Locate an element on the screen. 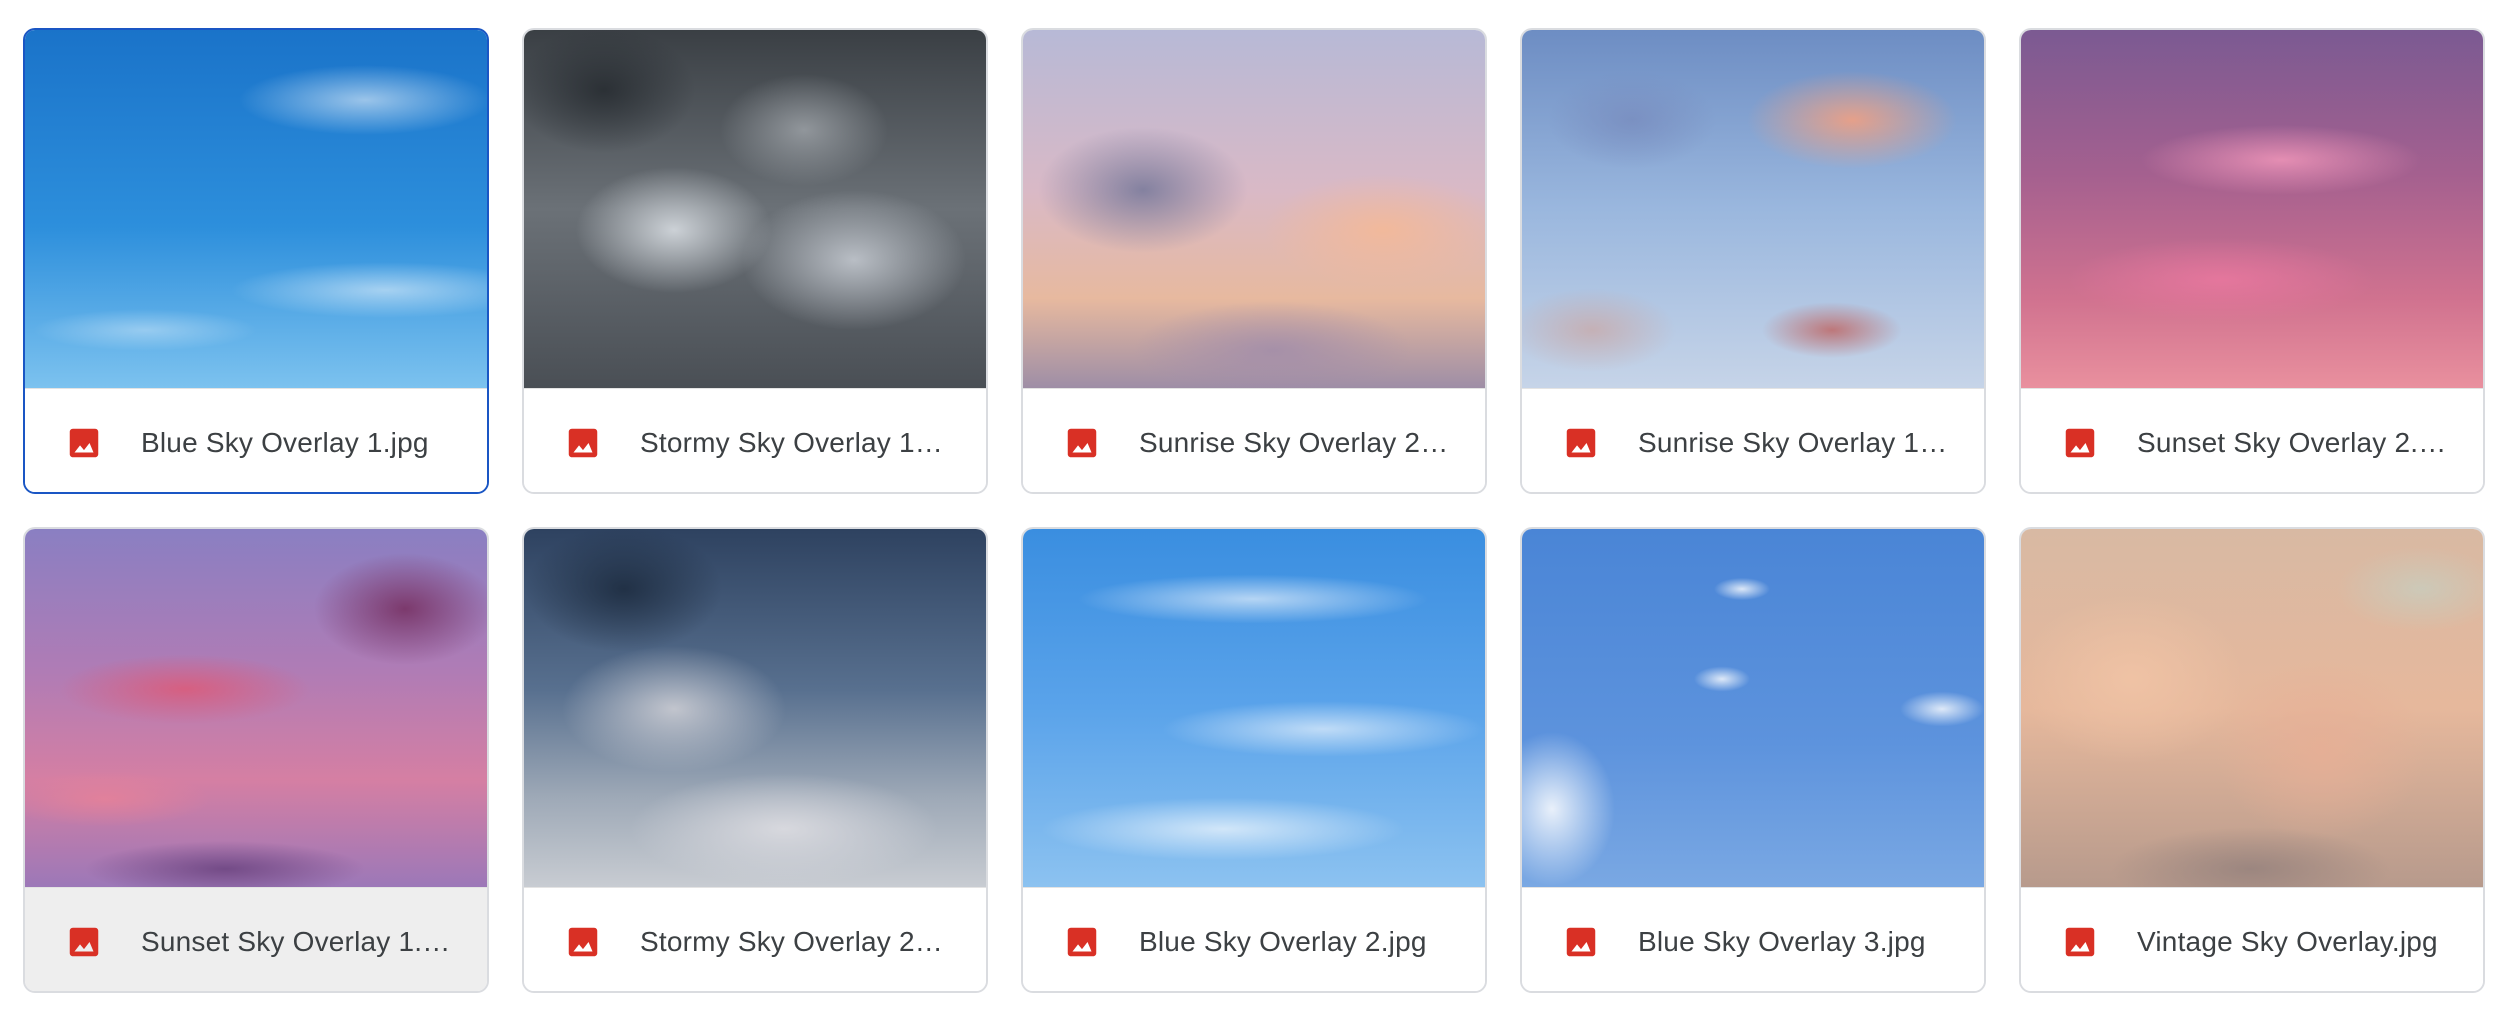 The width and height of the screenshot is (2516, 1030). file-card-footer: Stormy Sky Overlay 1.jpg is located at coordinates (755, 440).